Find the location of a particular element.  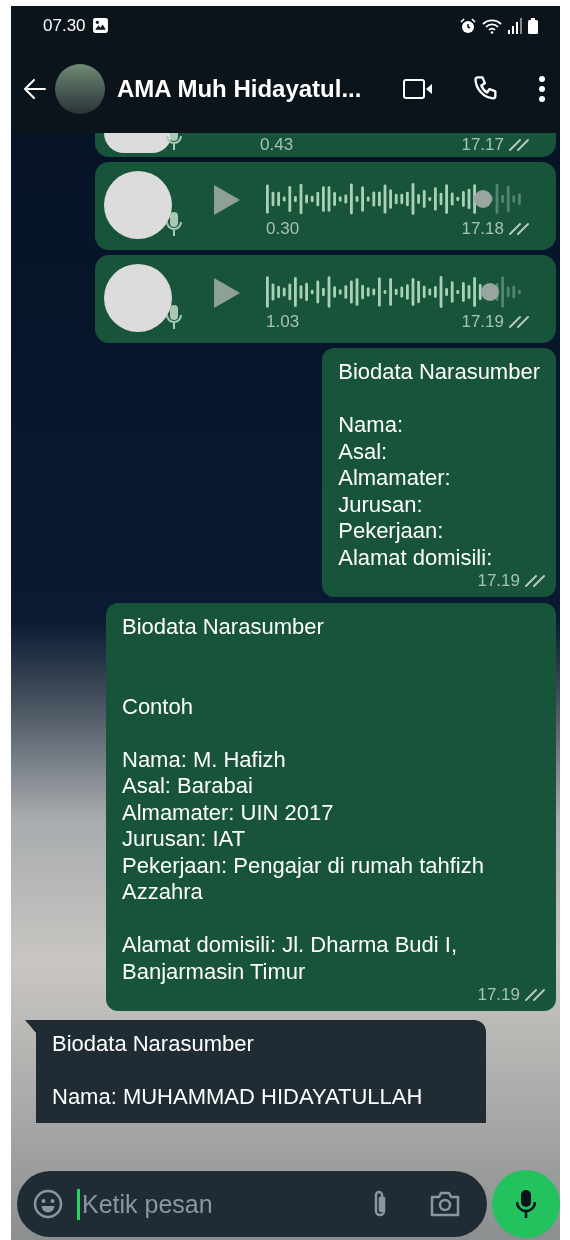

back-arrow-icon is located at coordinates (35, 89).